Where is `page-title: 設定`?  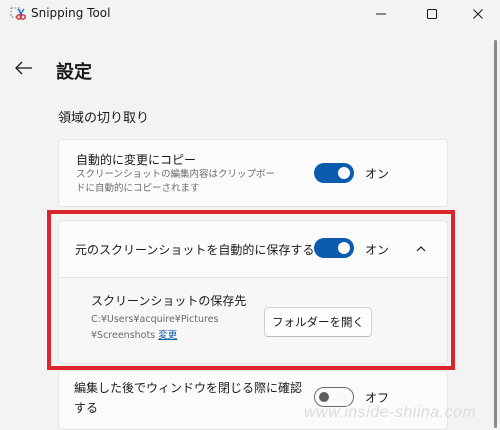
page-title: 設定 is located at coordinates (74, 72).